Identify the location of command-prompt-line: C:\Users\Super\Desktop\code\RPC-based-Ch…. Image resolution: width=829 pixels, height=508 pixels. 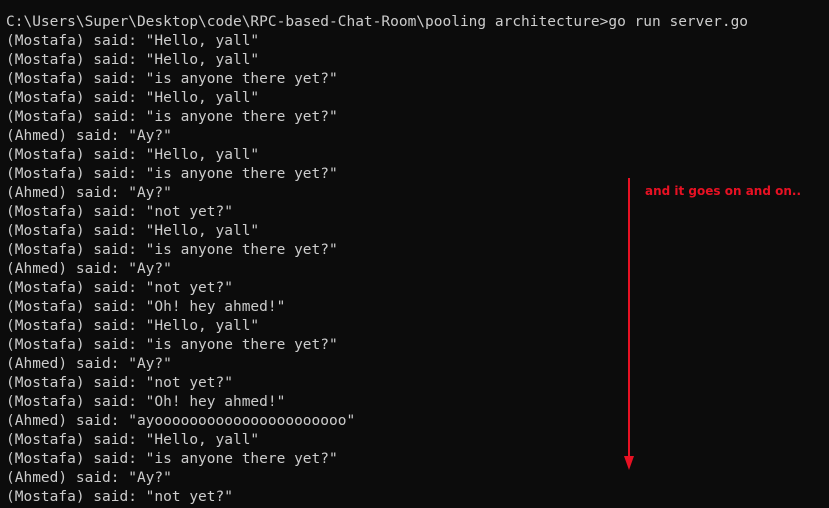
(377, 22).